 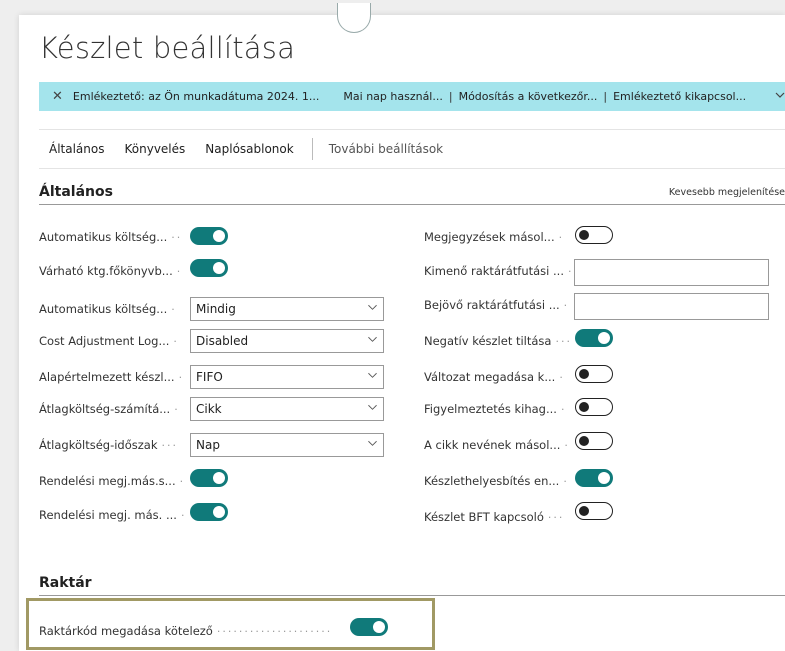 I want to click on field-label: Negatív készlet tiltása, so click(x=488, y=341).